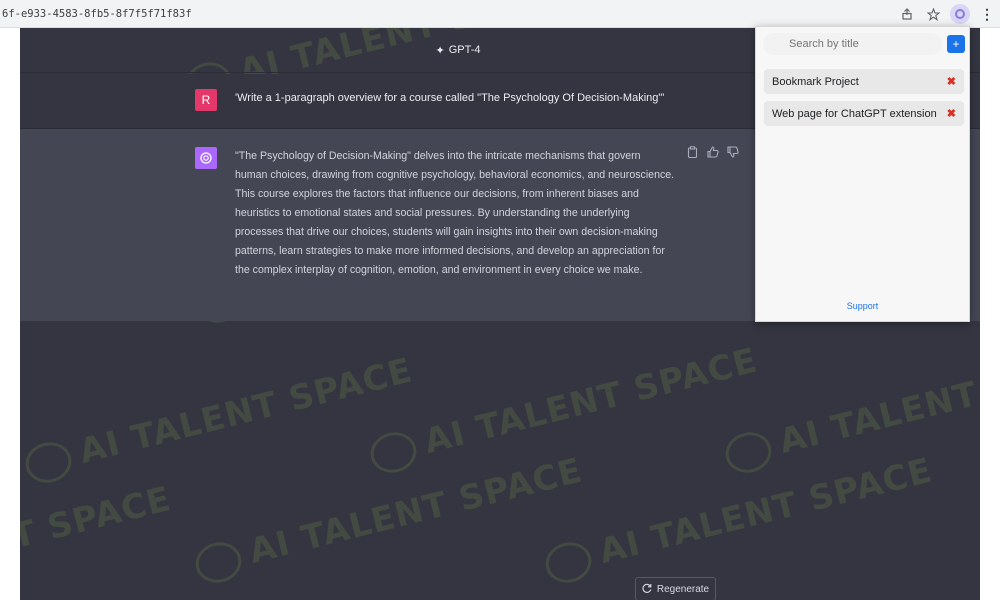 The image size is (1000, 600). What do you see at coordinates (990, 314) in the screenshot?
I see `right-page-margin` at bounding box center [990, 314].